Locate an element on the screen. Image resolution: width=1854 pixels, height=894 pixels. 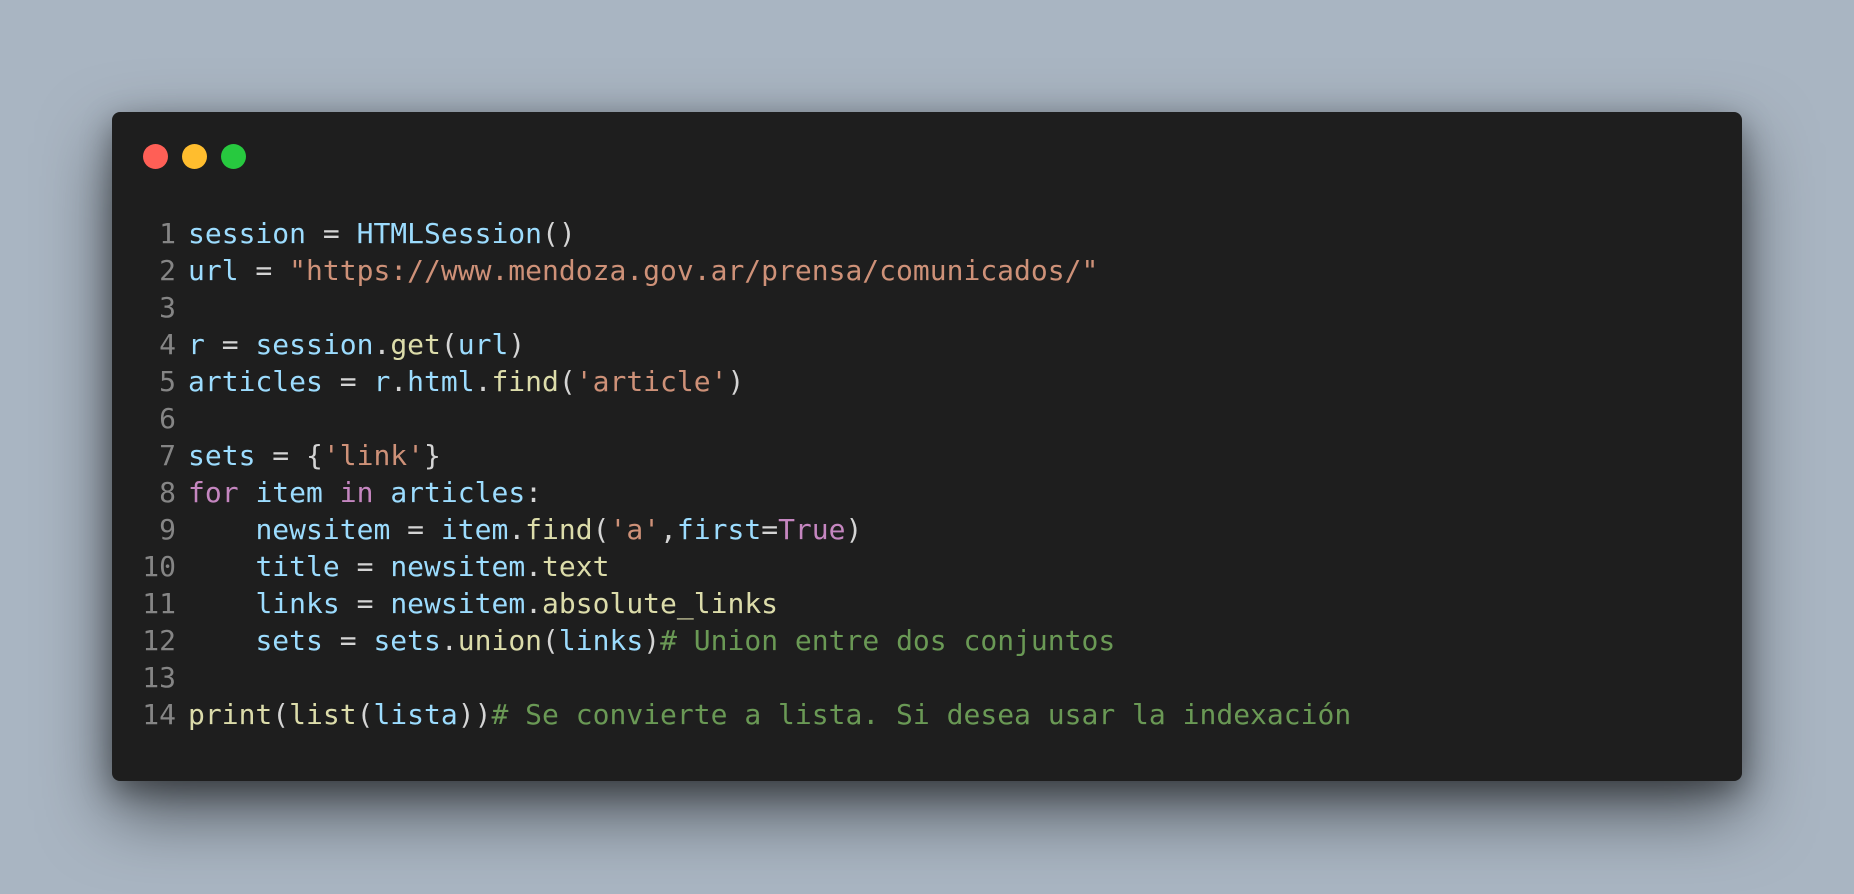
code-line: 8 for item in articles: is located at coordinates (927, 492).